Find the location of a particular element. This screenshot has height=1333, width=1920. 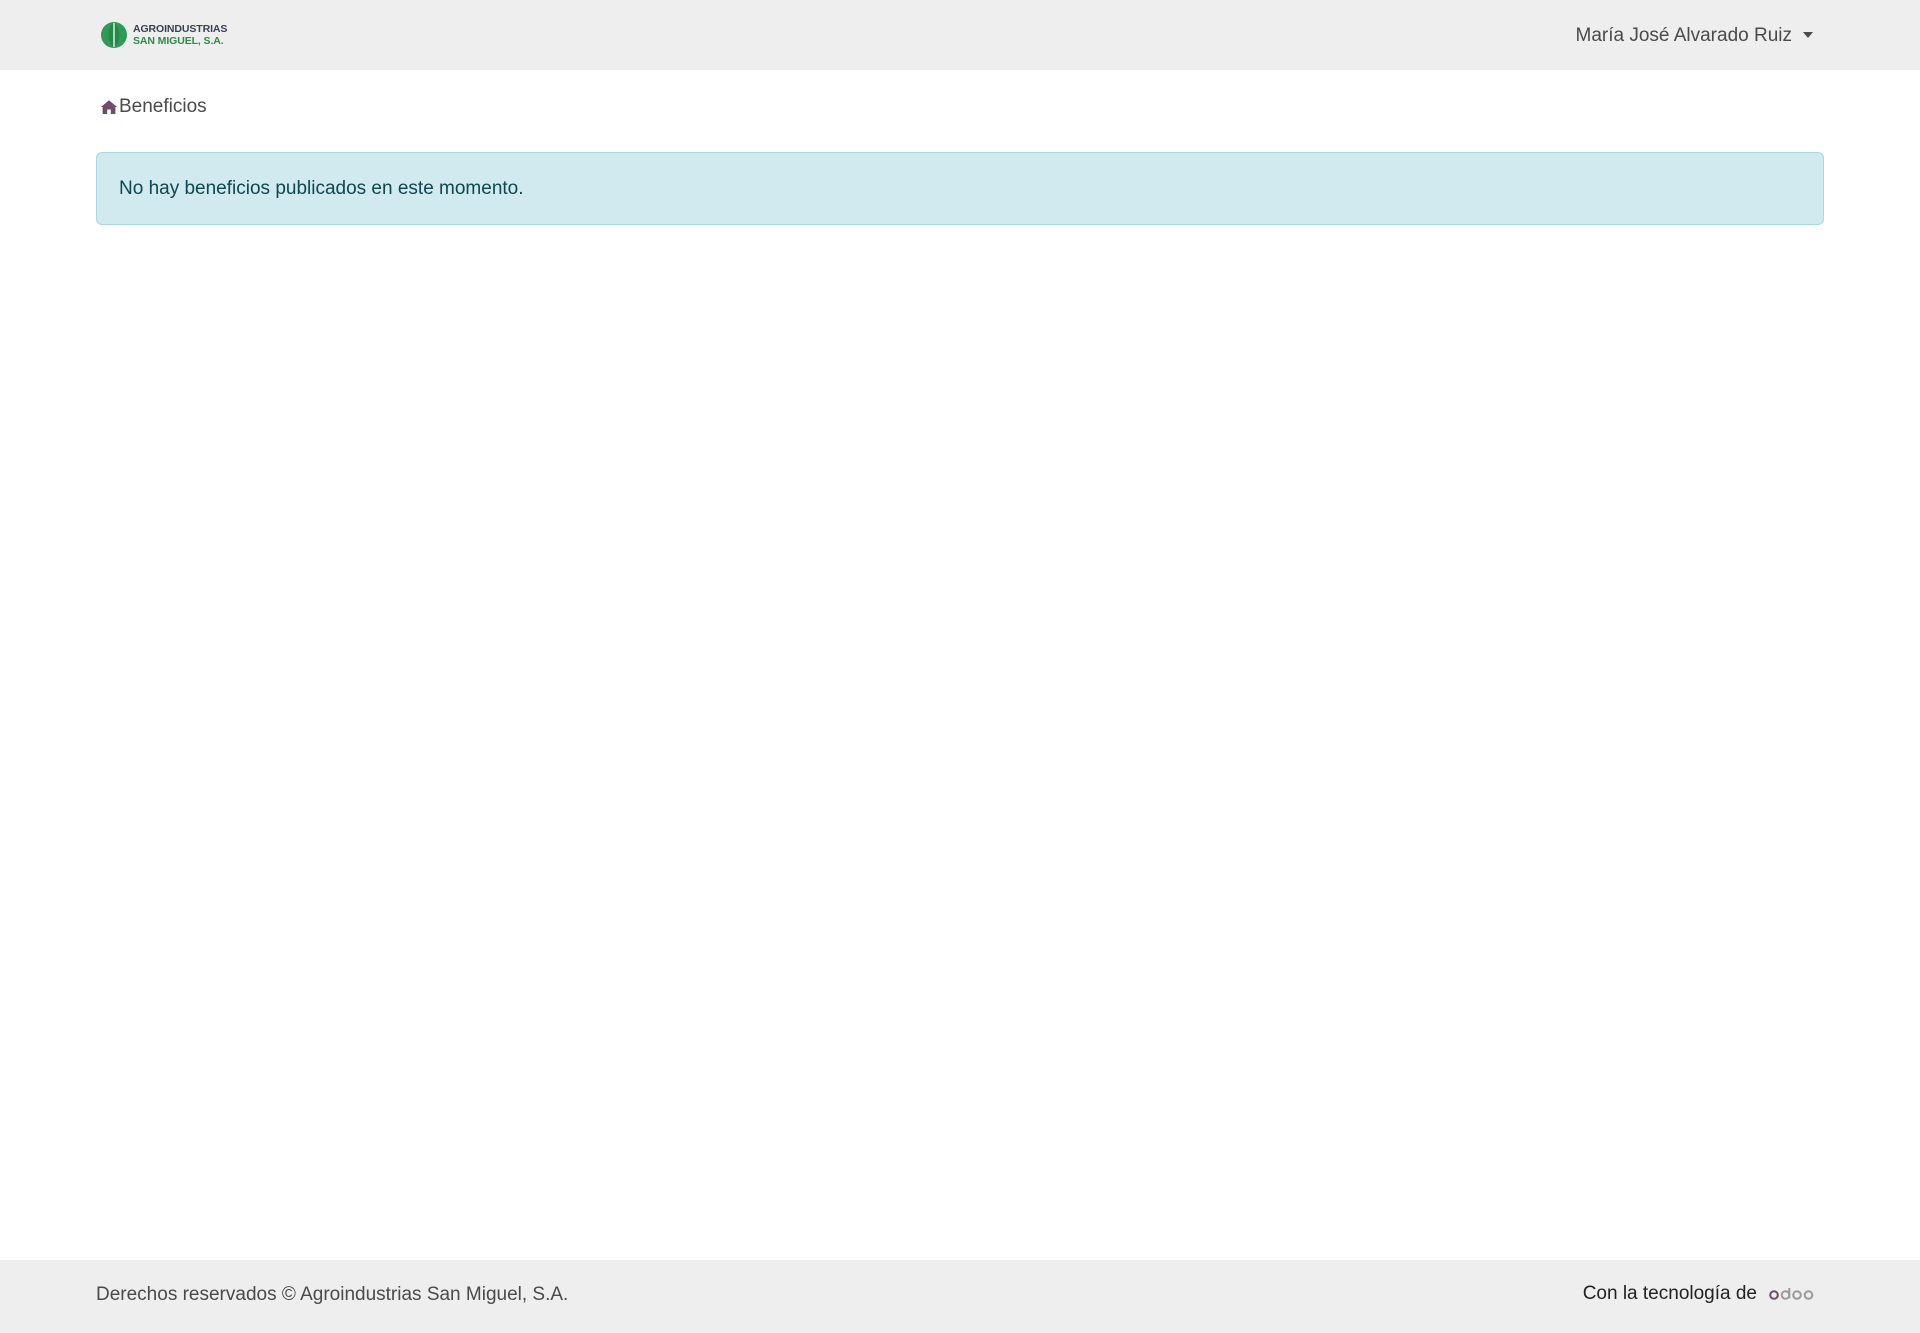

breadcrumb-current: Beneficios is located at coordinates (163, 106).